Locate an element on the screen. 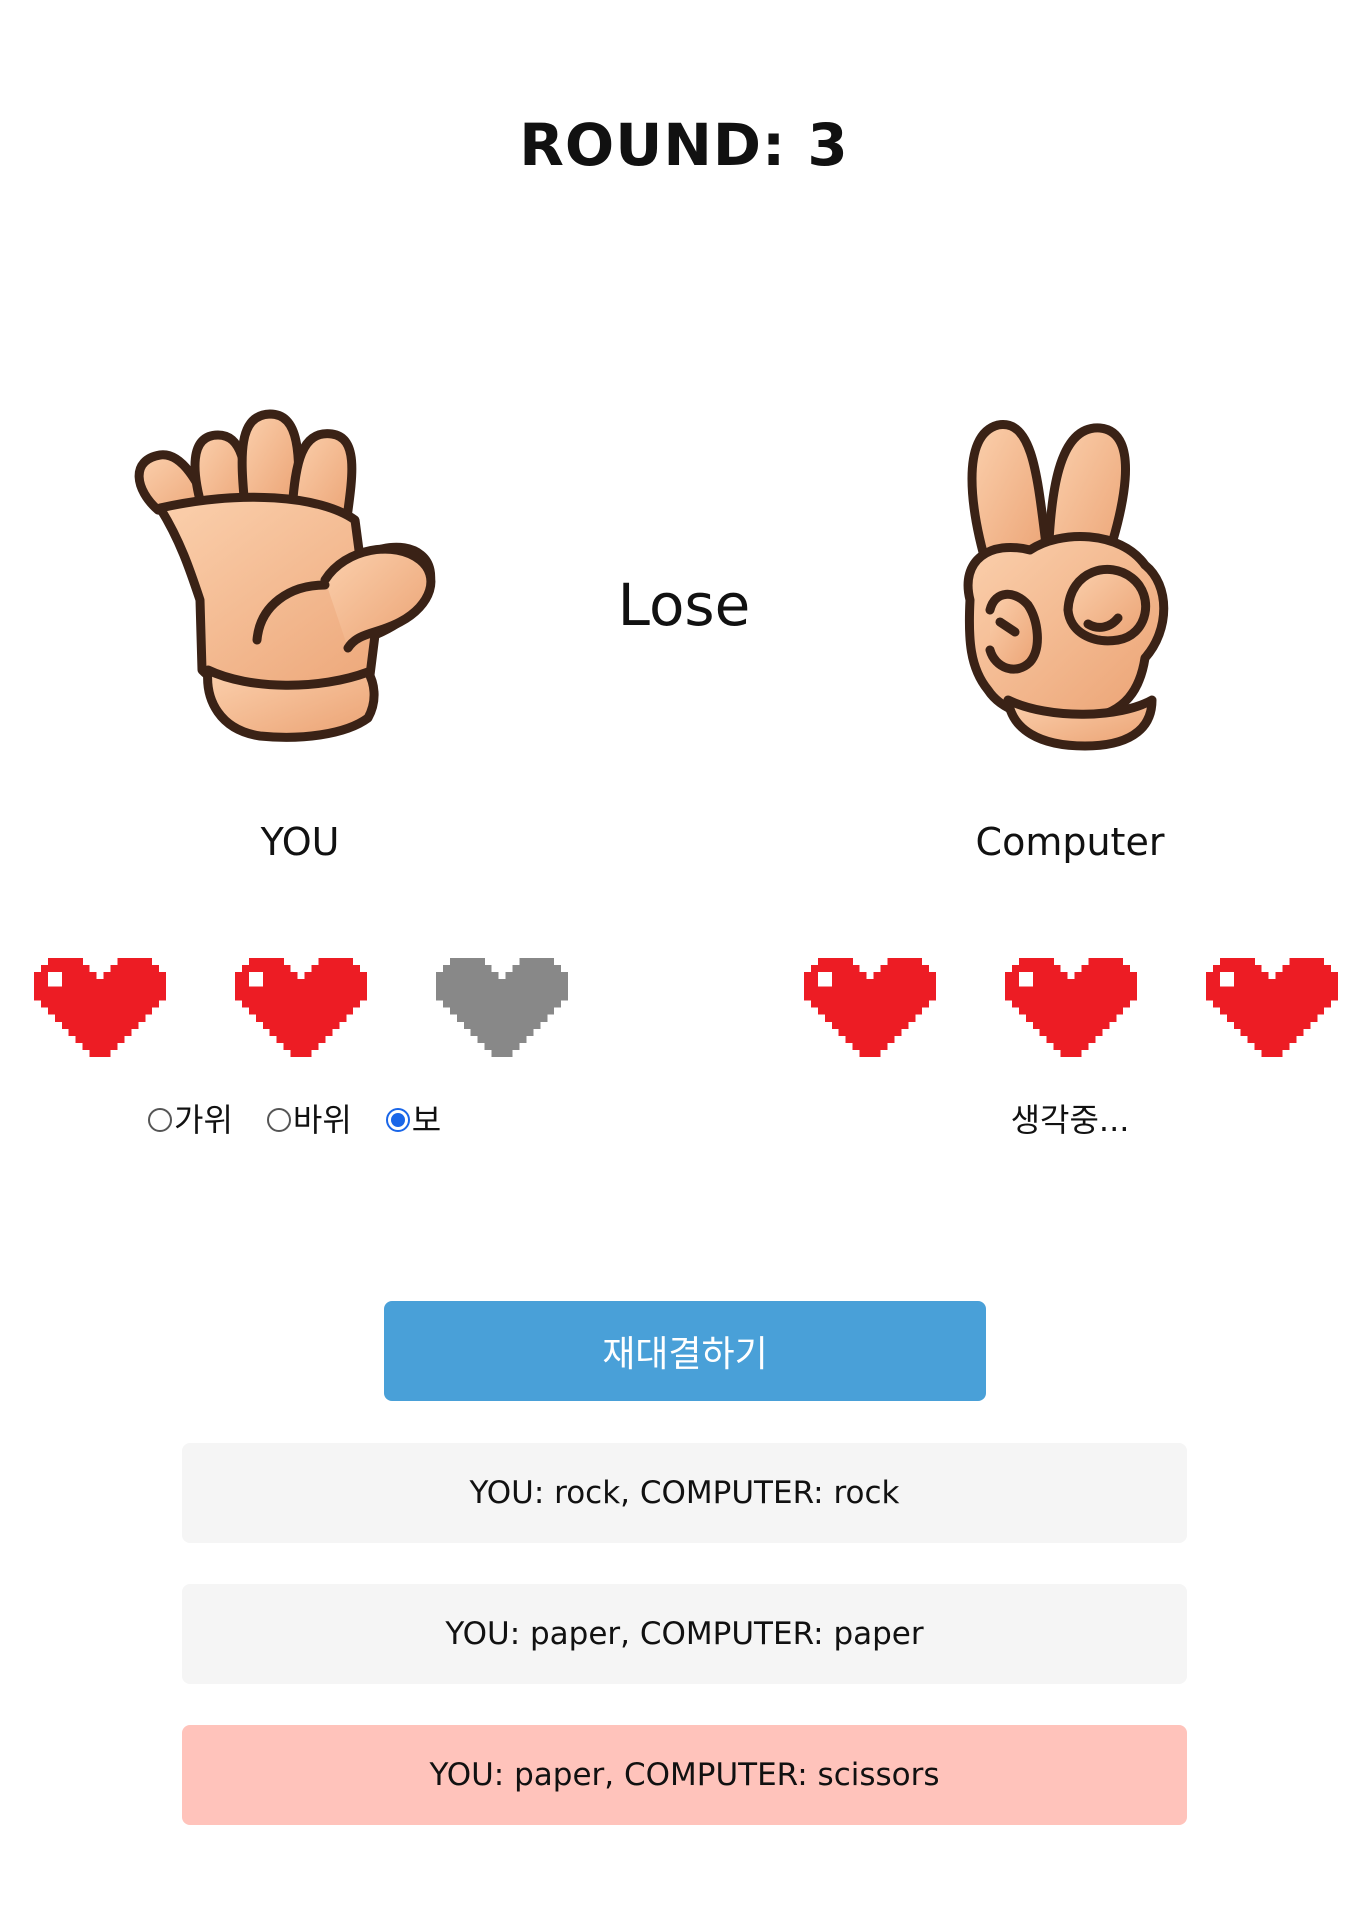 This screenshot has width=1368, height=1920. choice-radio-group: 가위 바위 보 is located at coordinates (311, 1120).